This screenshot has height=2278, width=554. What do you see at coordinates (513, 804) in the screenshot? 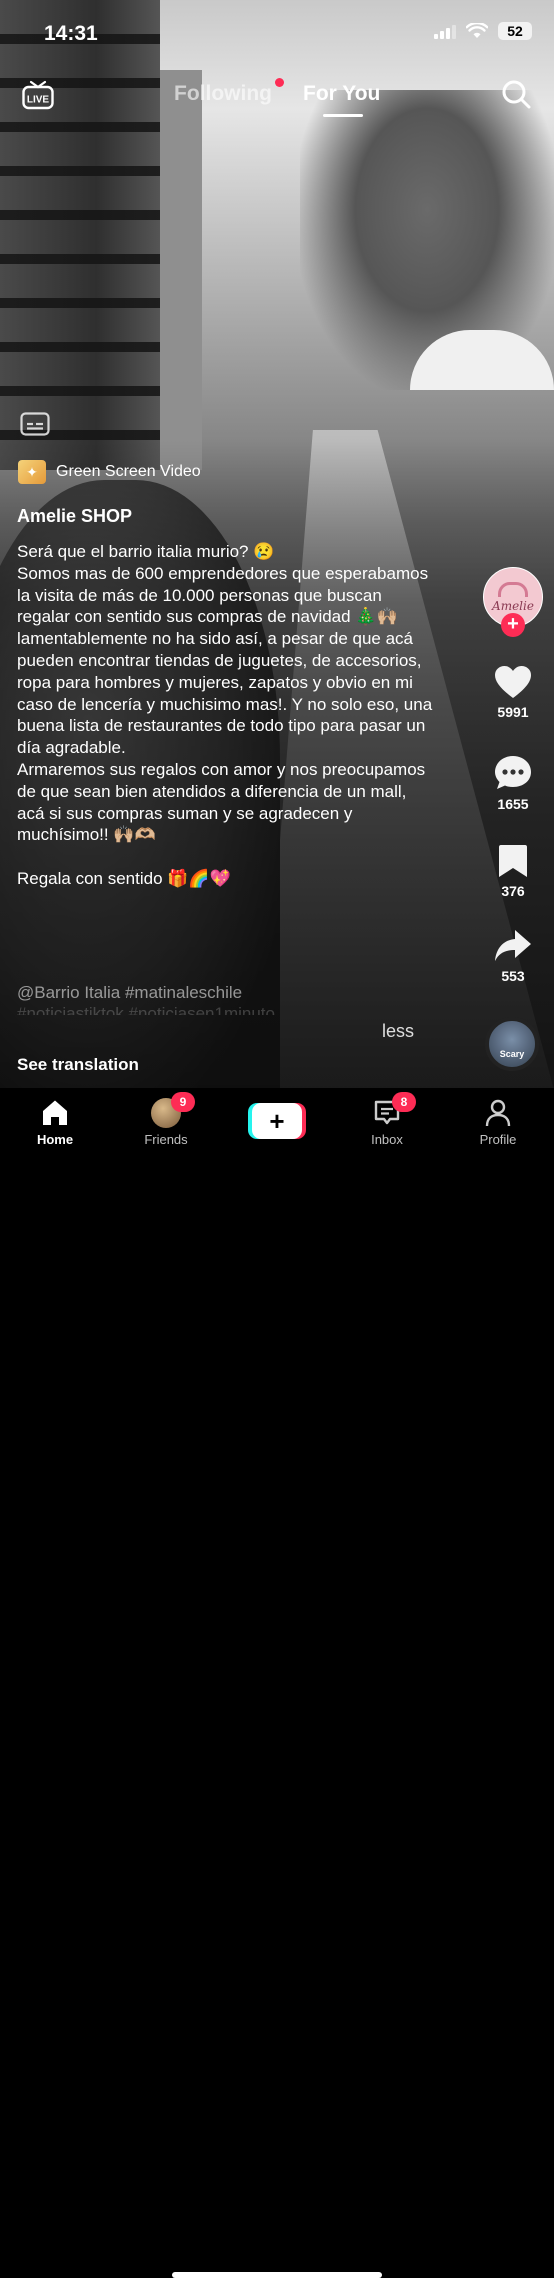
I see `comment-count: 1655` at bounding box center [513, 804].